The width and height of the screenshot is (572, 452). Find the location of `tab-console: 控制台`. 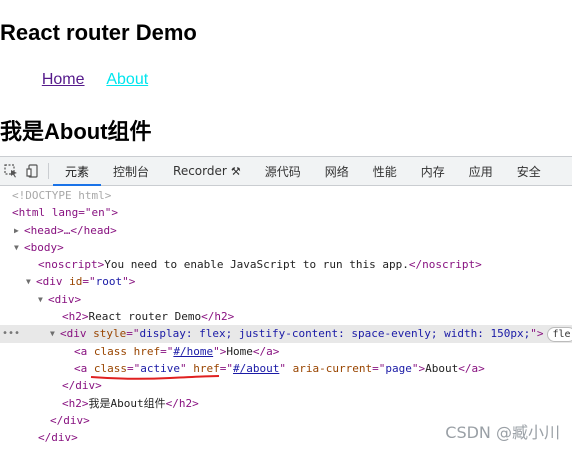

tab-console: 控制台 is located at coordinates (131, 171).